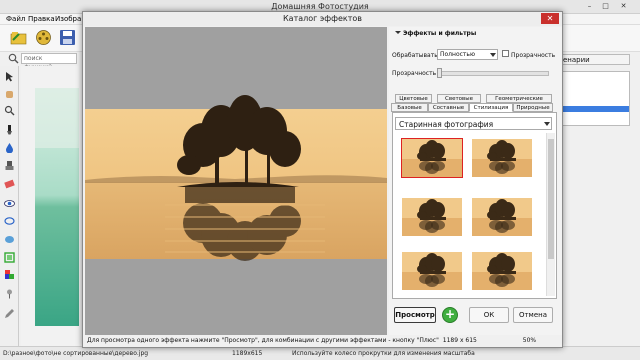 The image size is (640, 360). What do you see at coordinates (533, 315) in the screenshot?
I see `cancel-button: Отмена` at bounding box center [533, 315].